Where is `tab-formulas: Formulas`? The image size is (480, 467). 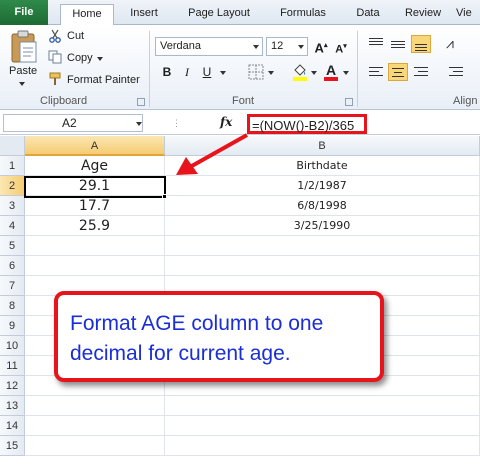
tab-formulas: Formulas is located at coordinates (303, 14).